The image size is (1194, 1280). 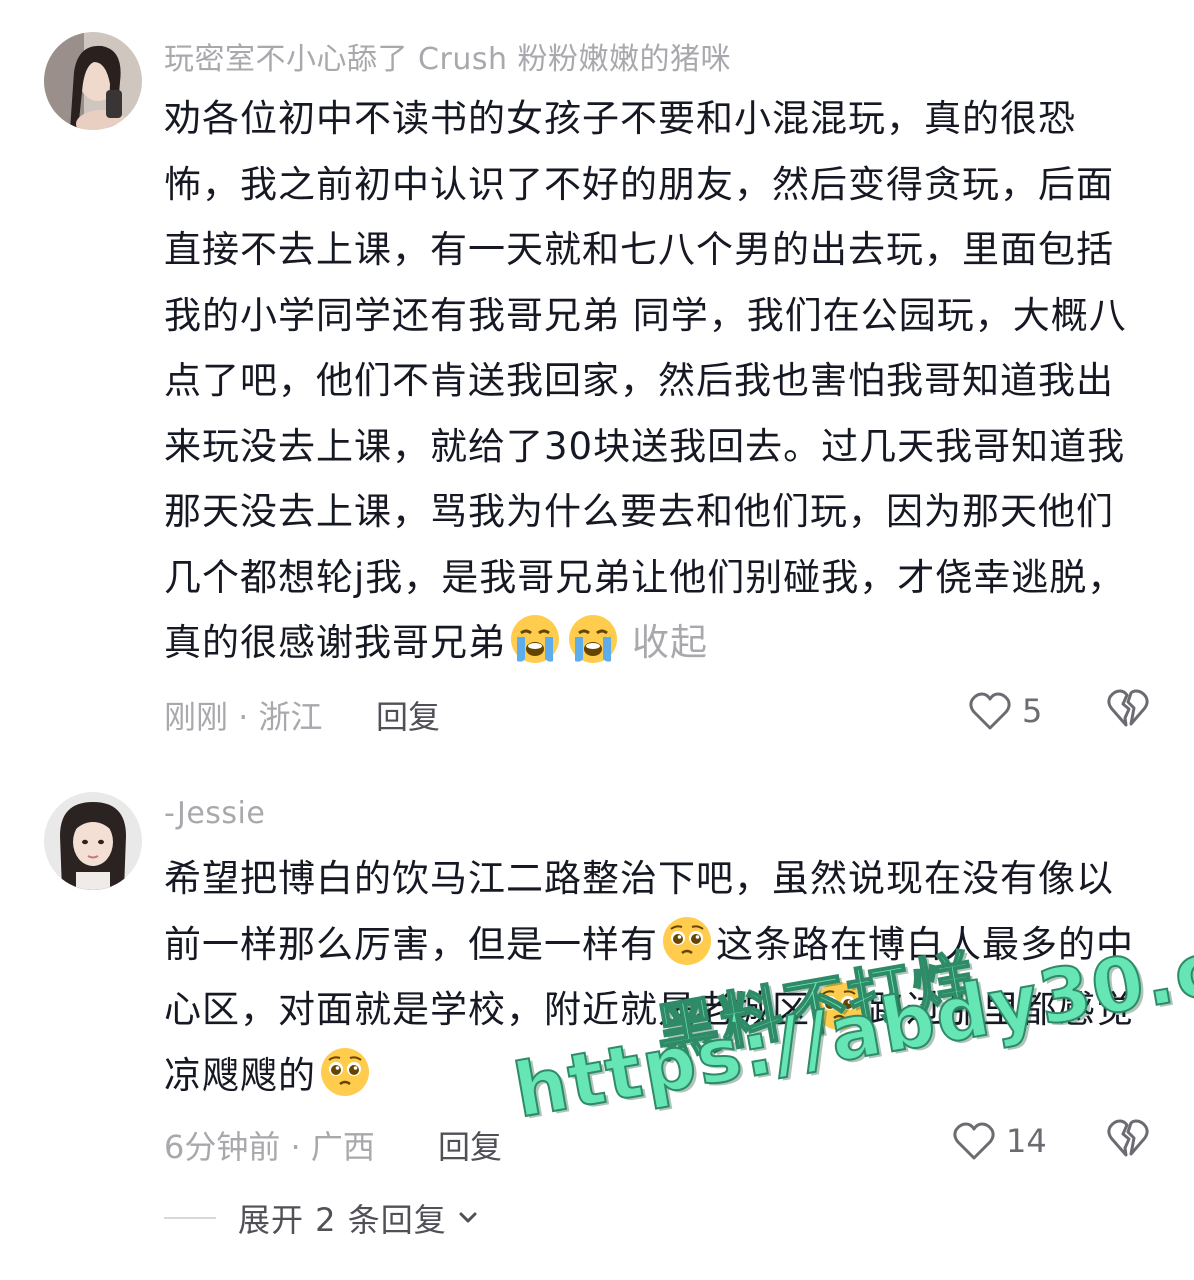 I want to click on divider-line, so click(x=190, y=1218).